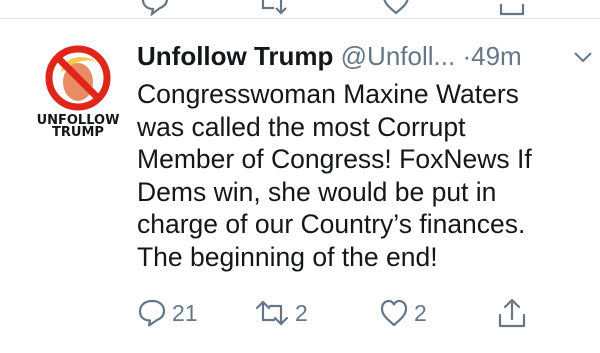 The width and height of the screenshot is (600, 353). Describe the element at coordinates (300, 18) in the screenshot. I see `tweet-divider` at that location.